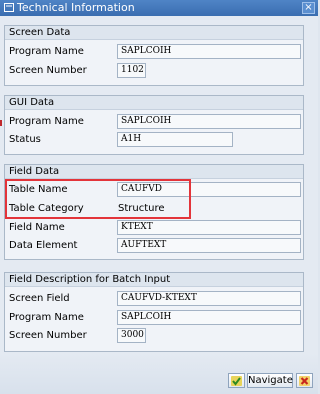  Describe the element at coordinates (25, 139) in the screenshot. I see `status-label: Status` at that location.